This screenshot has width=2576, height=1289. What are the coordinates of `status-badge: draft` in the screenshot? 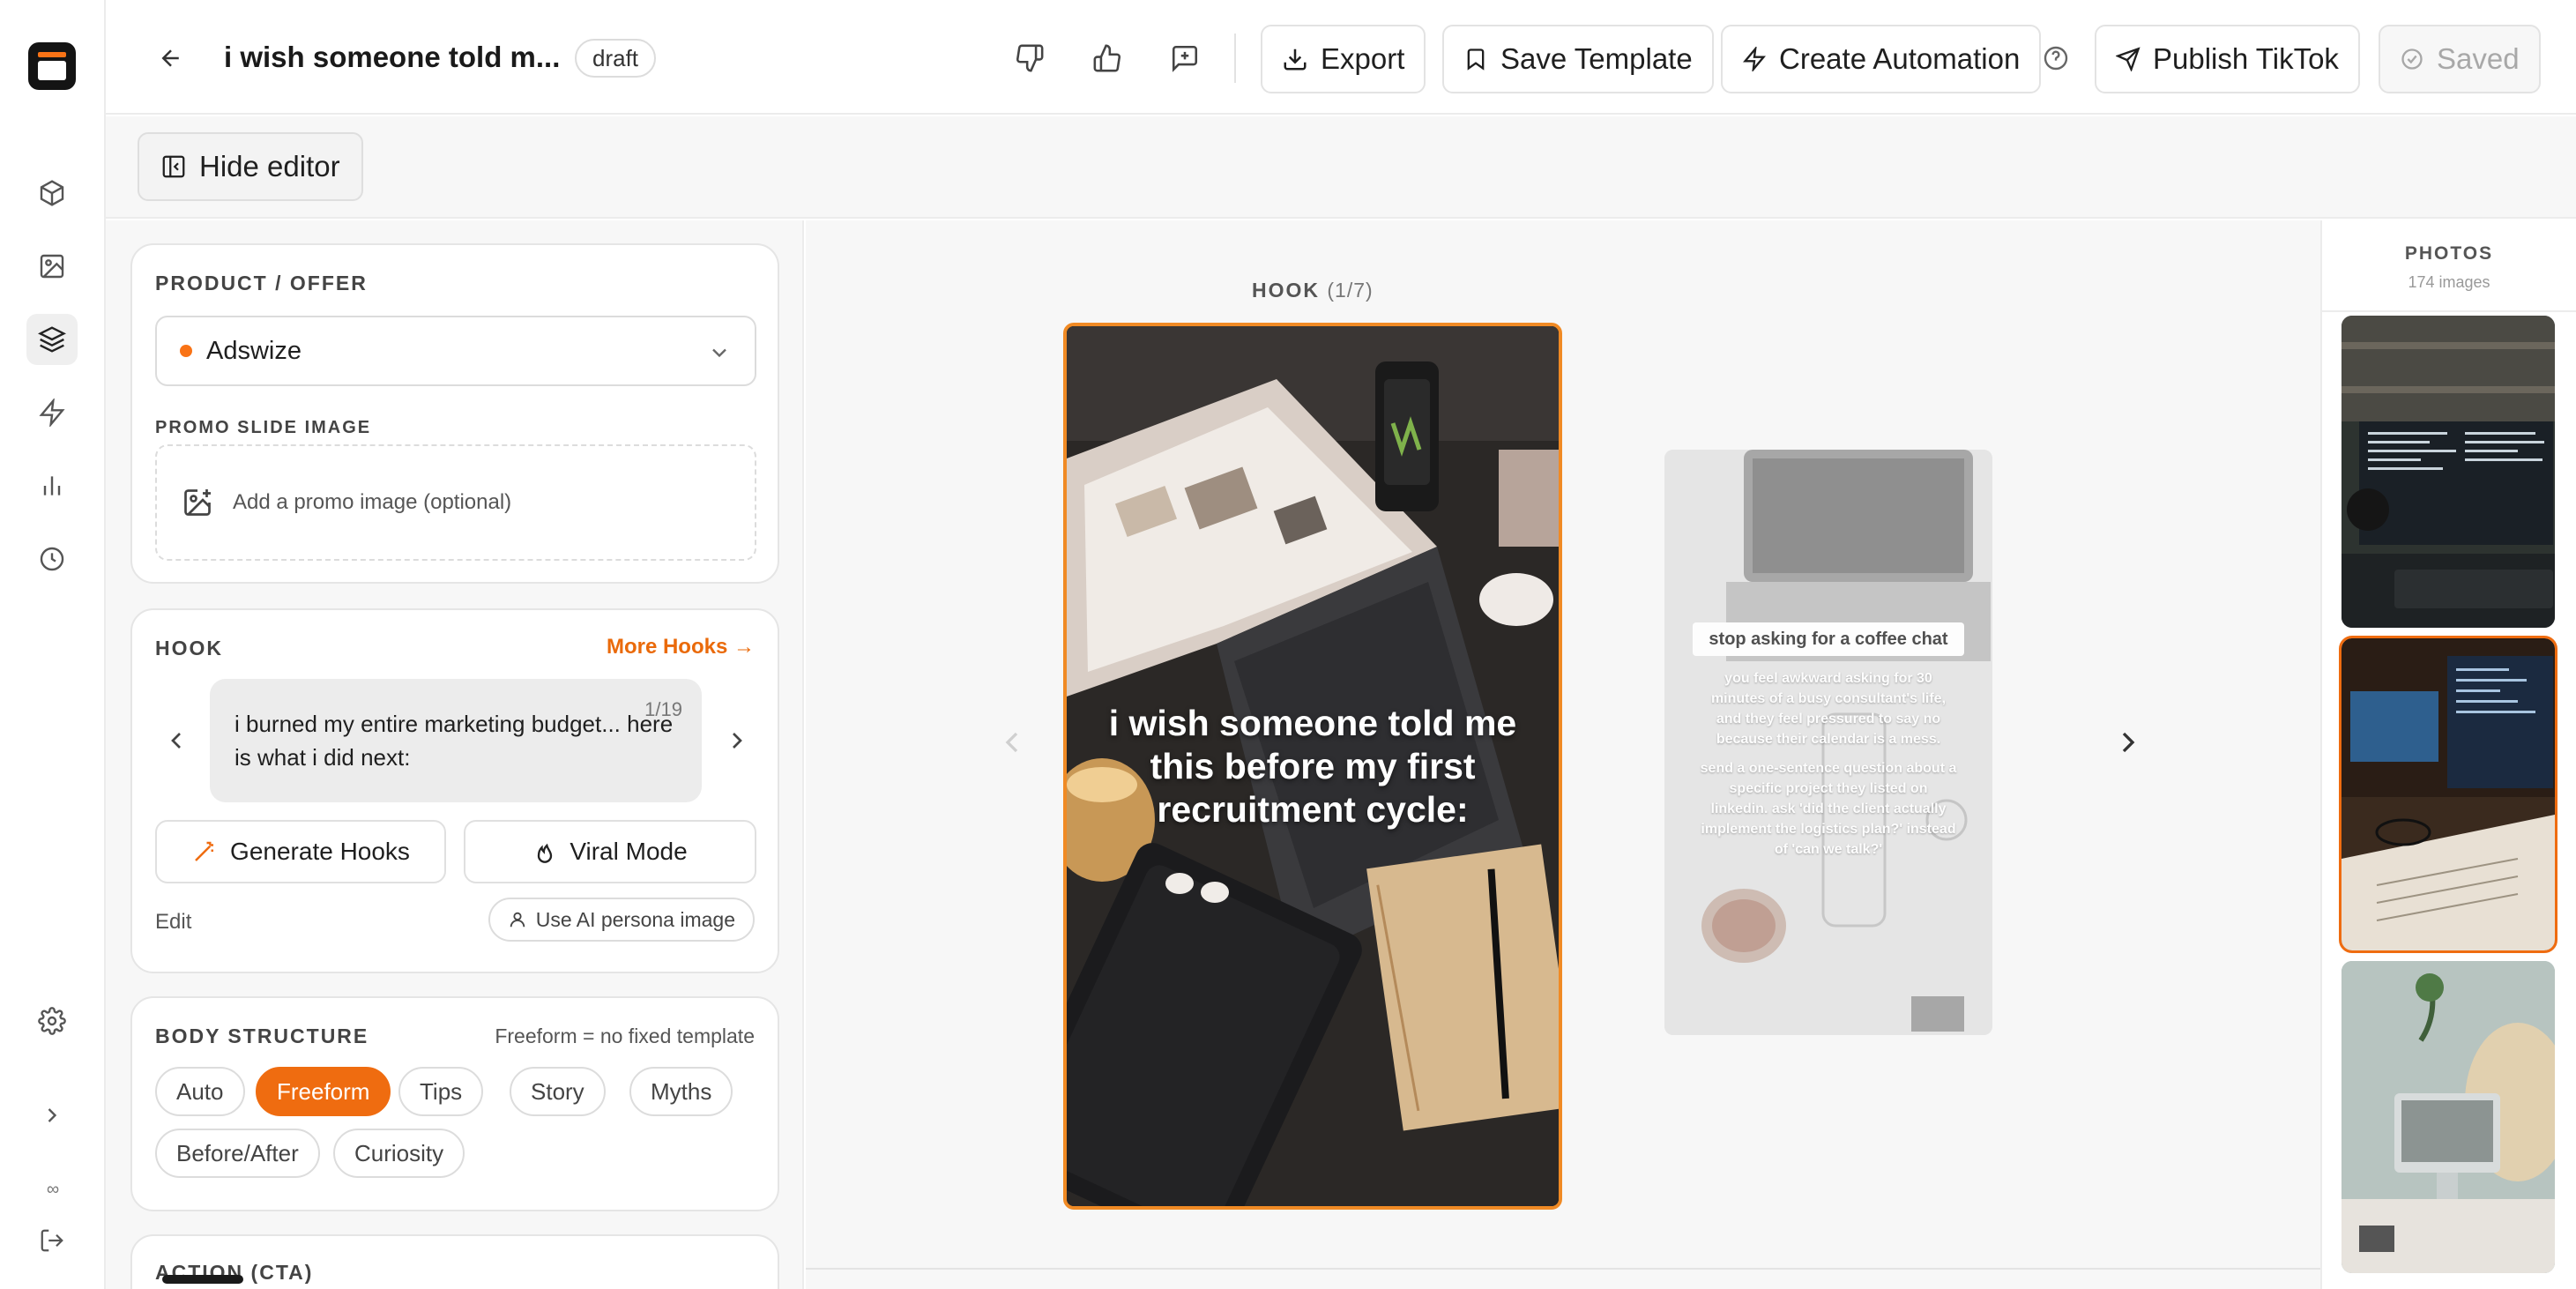 It's located at (616, 58).